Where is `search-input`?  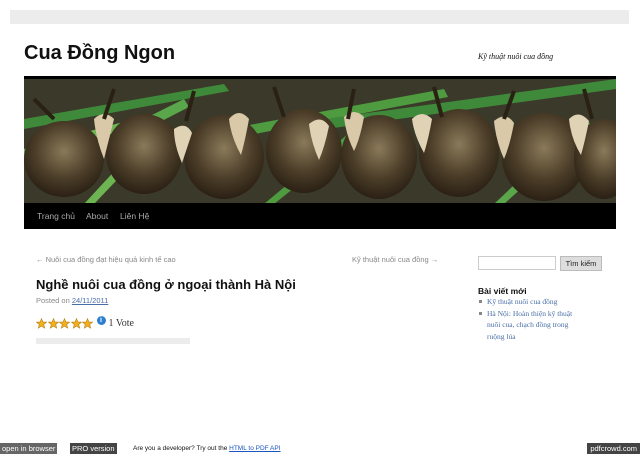
search-input is located at coordinates (517, 263).